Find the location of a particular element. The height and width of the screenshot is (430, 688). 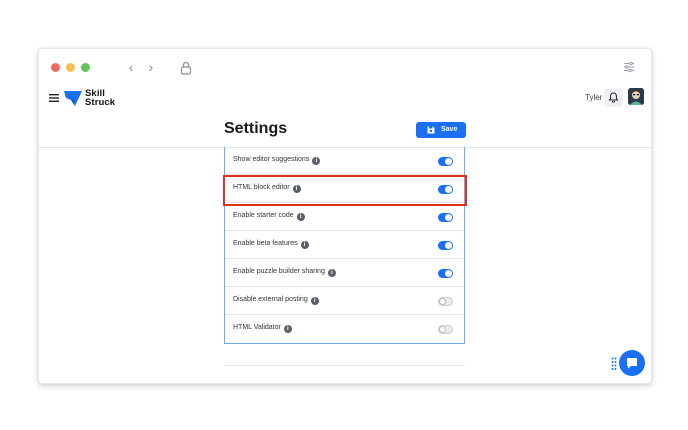

save-button-label: Save is located at coordinates (449, 129).